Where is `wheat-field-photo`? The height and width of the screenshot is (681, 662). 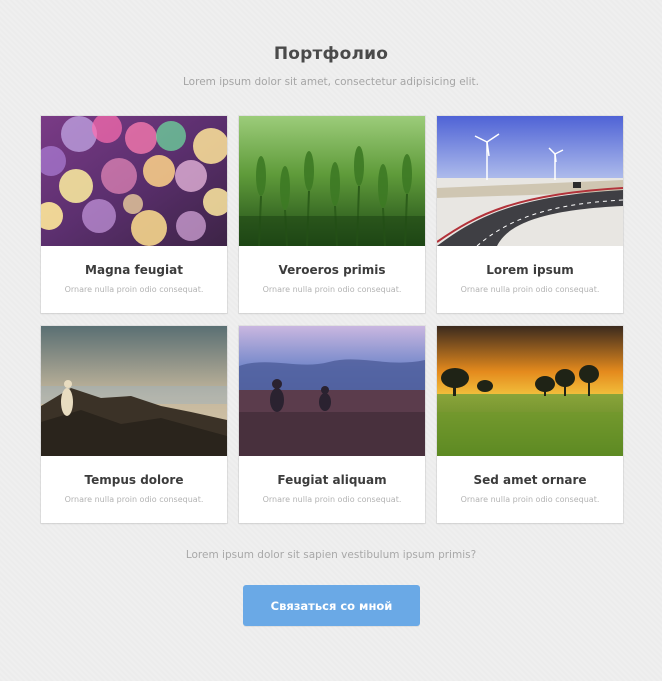
wheat-field-photo is located at coordinates (332, 181).